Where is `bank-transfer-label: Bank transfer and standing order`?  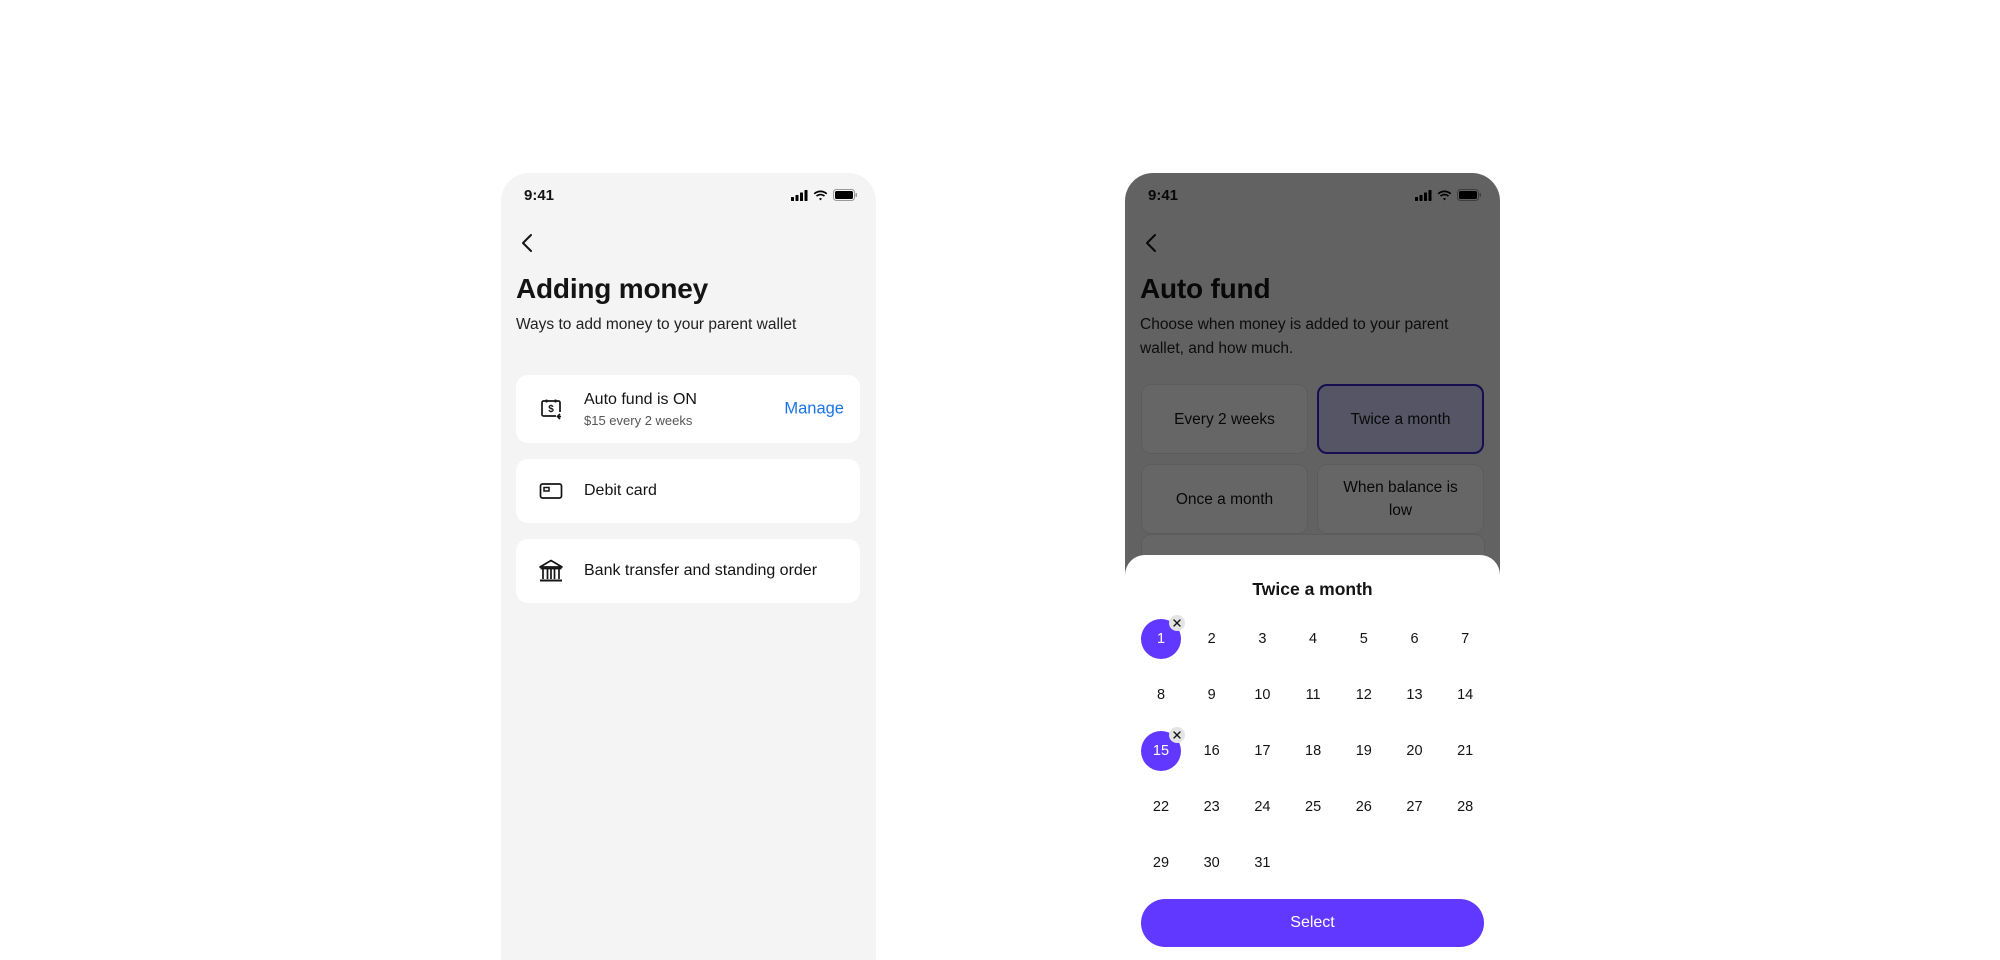
bank-transfer-label: Bank transfer and standing order is located at coordinates (701, 570).